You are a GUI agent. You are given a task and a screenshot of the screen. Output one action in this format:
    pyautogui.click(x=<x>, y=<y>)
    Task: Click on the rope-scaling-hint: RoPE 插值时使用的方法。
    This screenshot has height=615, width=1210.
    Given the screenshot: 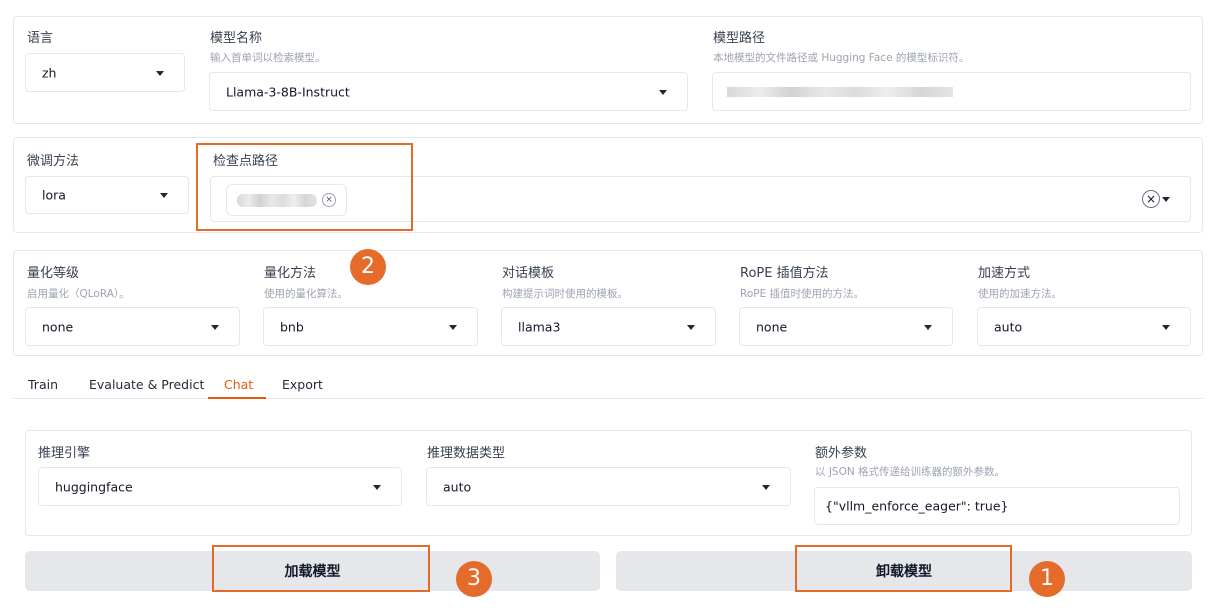 What is the action you would take?
    pyautogui.click(x=802, y=294)
    